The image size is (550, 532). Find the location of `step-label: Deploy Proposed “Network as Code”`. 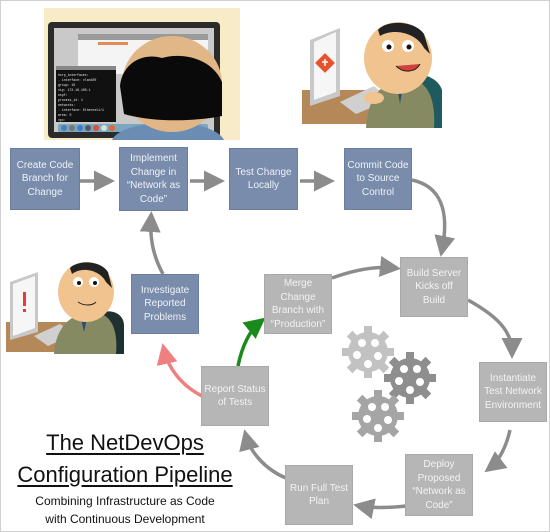

step-label: Deploy Proposed “Network as Code” is located at coordinates (439, 485).